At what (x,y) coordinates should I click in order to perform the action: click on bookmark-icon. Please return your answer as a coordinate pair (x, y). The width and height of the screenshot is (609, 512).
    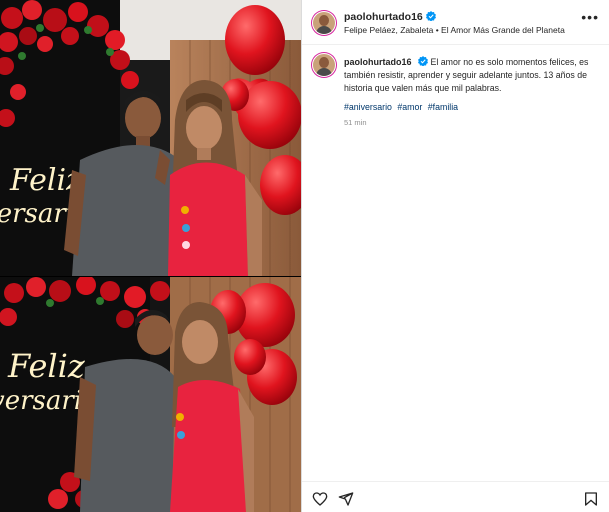
    Looking at the image, I should click on (591, 499).